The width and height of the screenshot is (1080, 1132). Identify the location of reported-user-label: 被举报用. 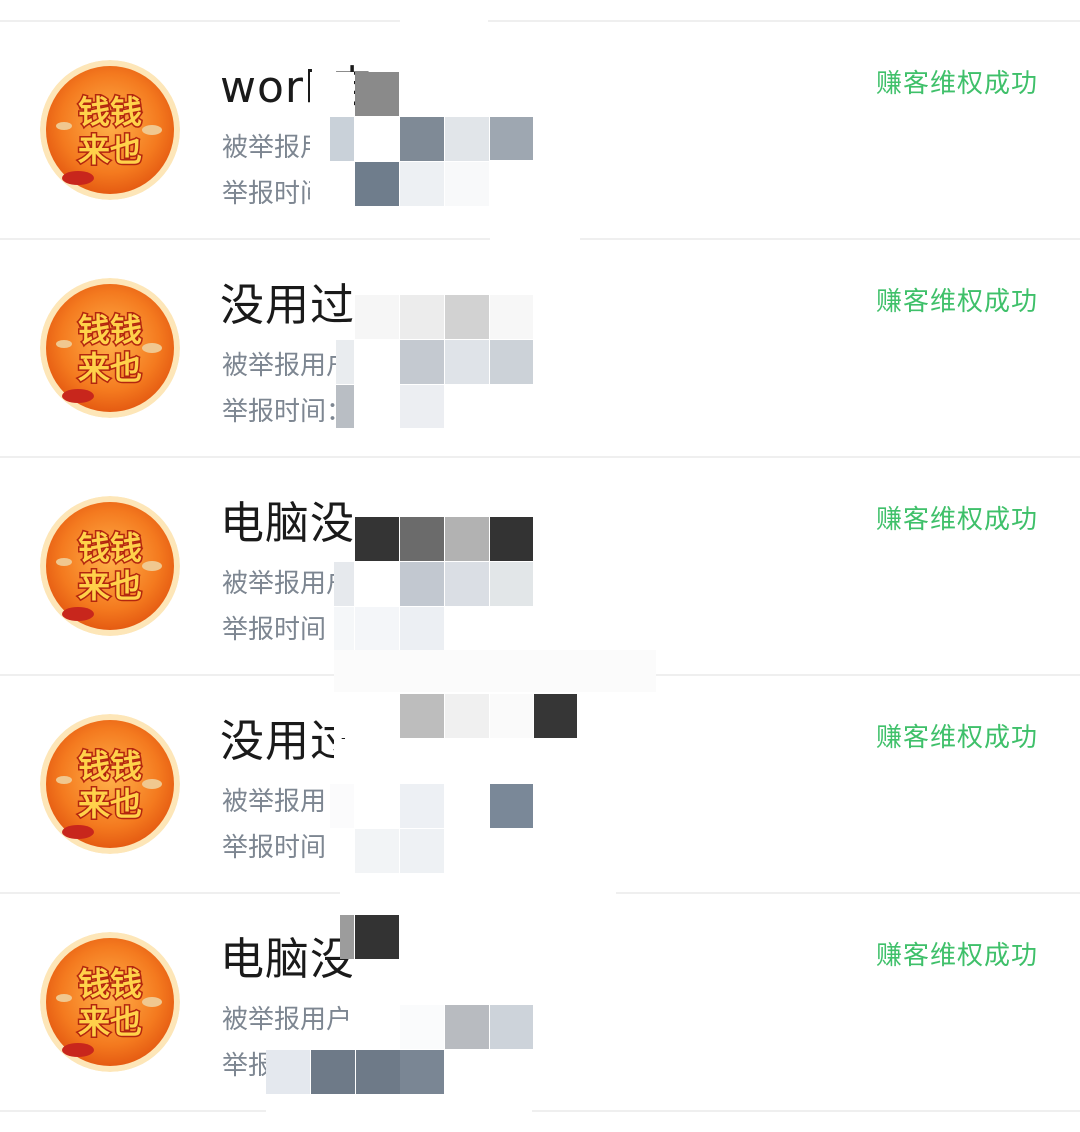
(274, 802).